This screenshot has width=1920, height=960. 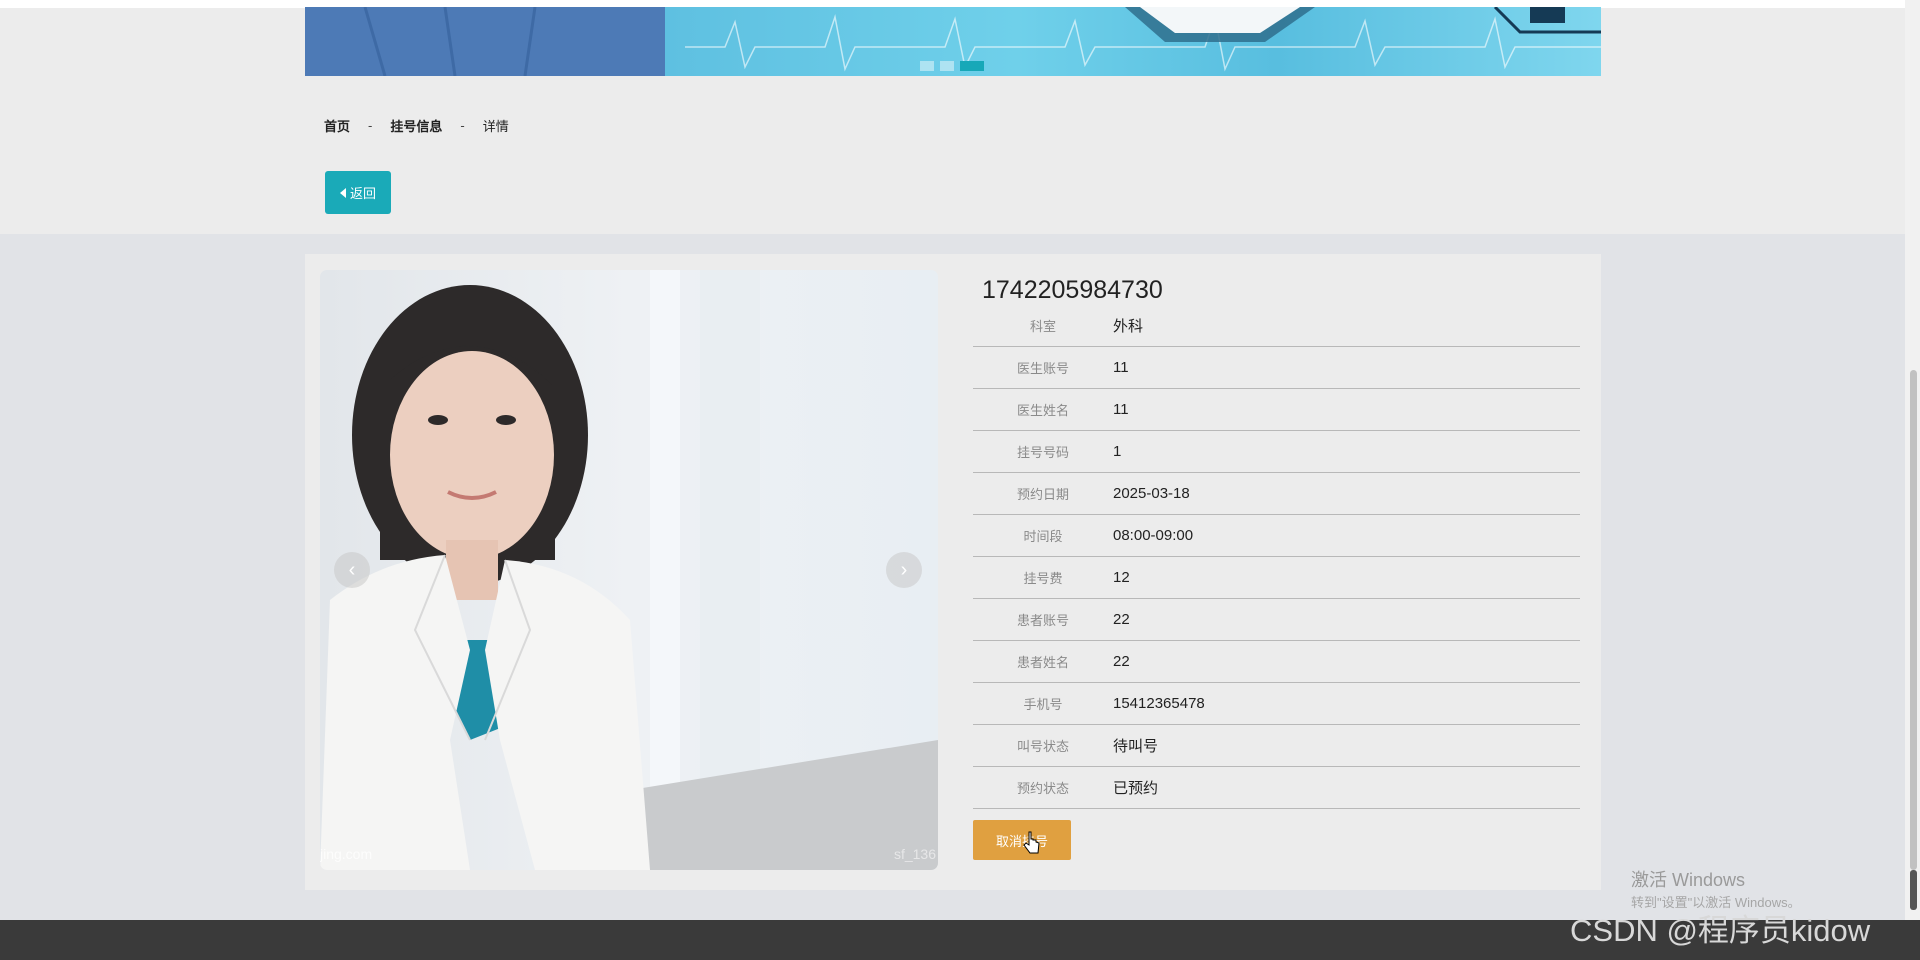 What do you see at coordinates (1276, 410) in the screenshot?
I see `detail-row: 医生姓名 11` at bounding box center [1276, 410].